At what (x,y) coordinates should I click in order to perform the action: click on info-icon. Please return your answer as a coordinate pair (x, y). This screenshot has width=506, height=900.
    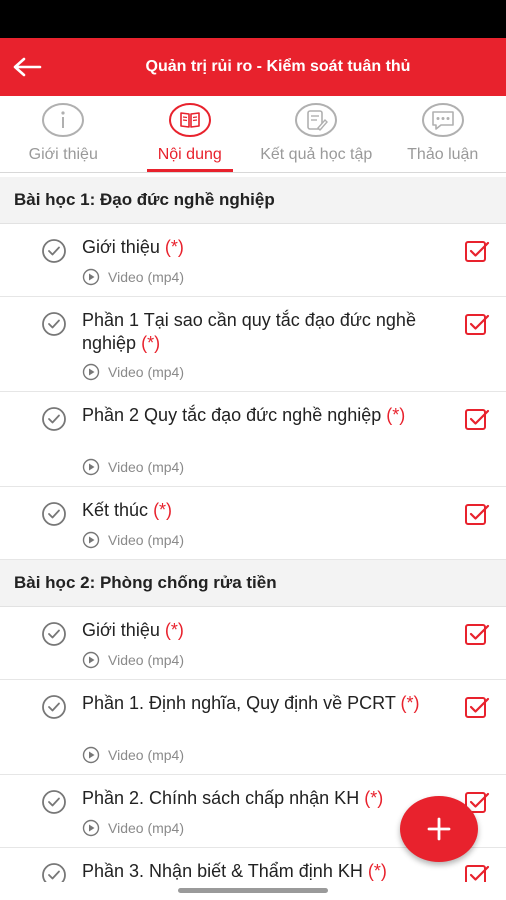
    Looking at the image, I should click on (63, 120).